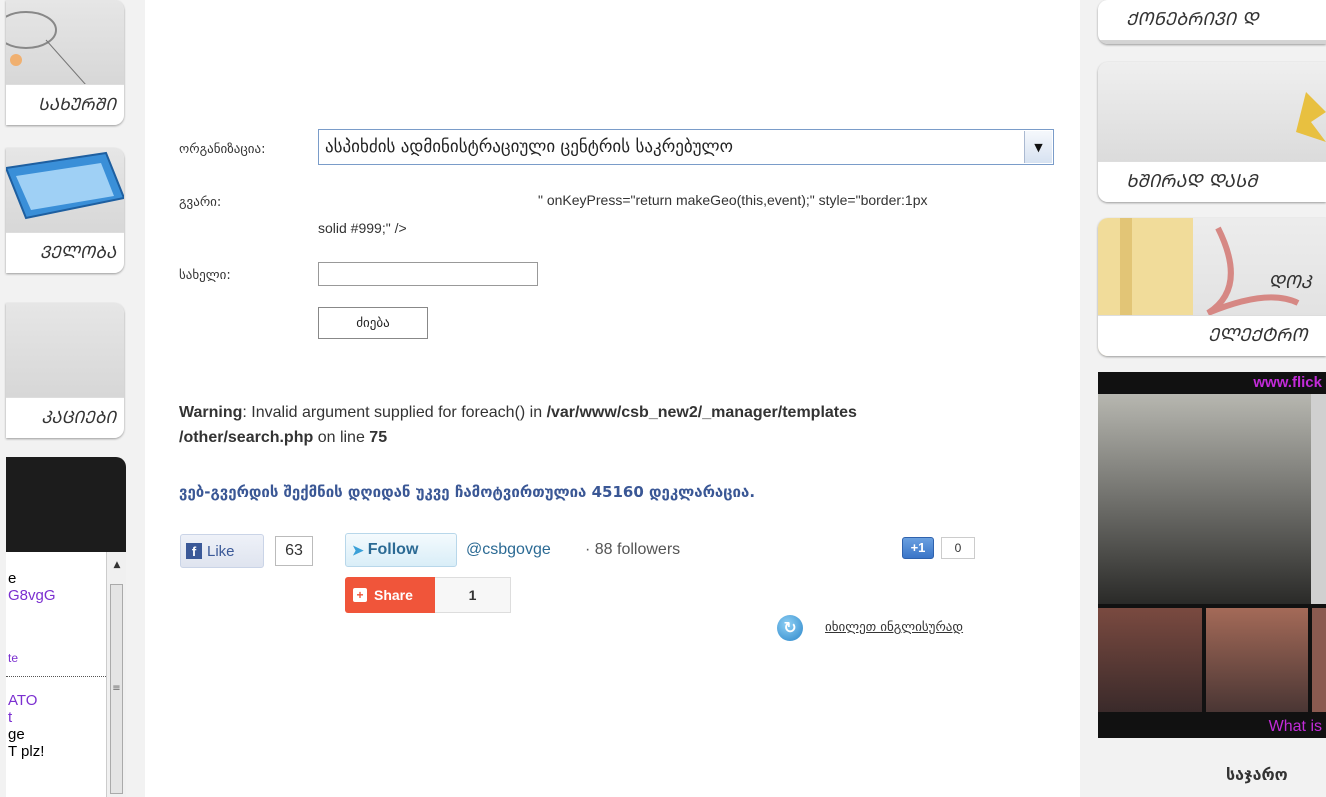 The height and width of the screenshot is (797, 1326). Describe the element at coordinates (116, 565) in the screenshot. I see `scroll-up-icon: ▲` at that location.